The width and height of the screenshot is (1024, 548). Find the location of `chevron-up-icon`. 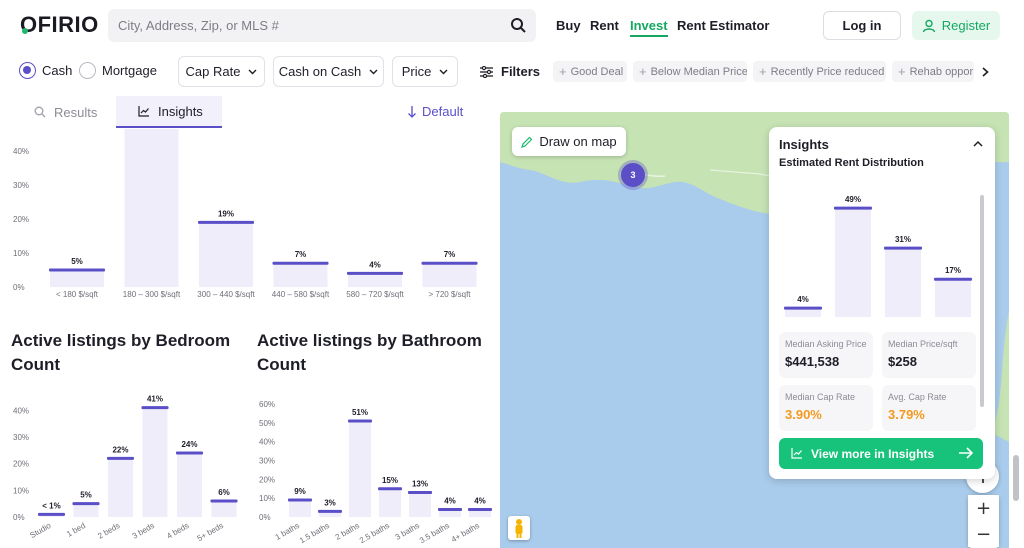

chevron-up-icon is located at coordinates (978, 144).